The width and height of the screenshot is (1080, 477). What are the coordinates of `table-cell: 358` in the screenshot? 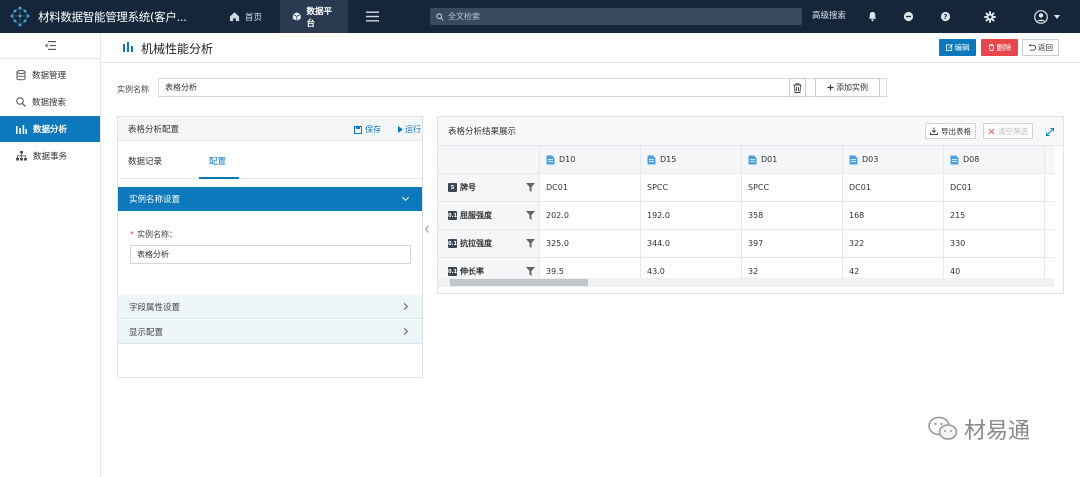 It's located at (792, 216).